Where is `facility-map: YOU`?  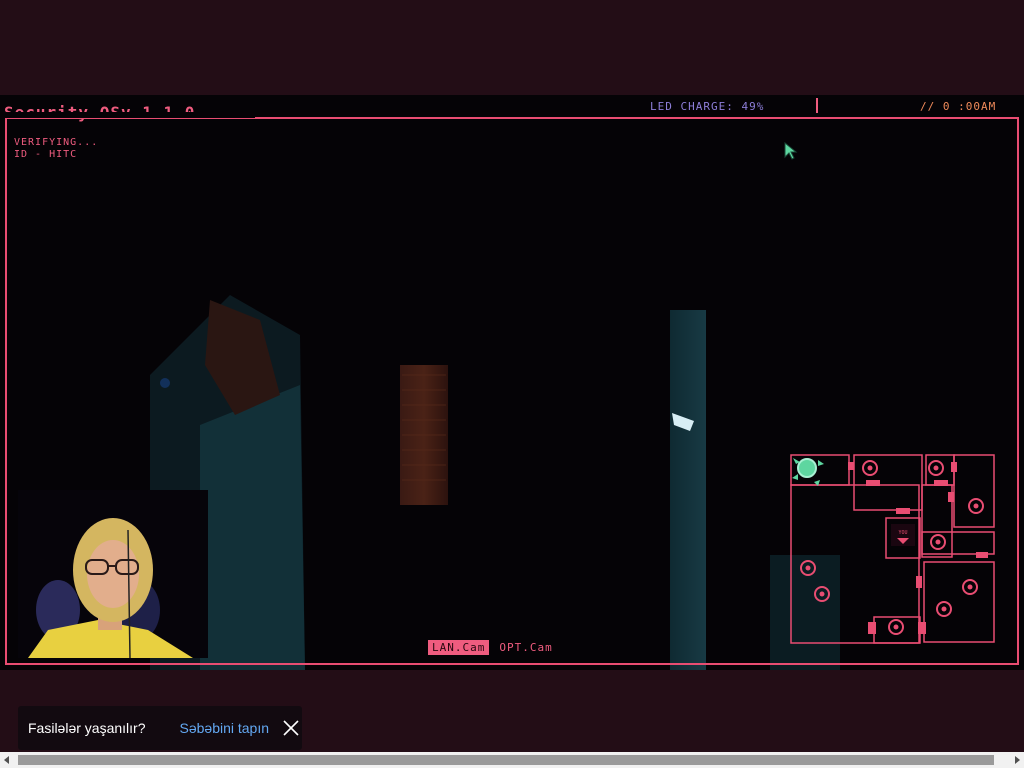
facility-map: YOU is located at coordinates (892, 549).